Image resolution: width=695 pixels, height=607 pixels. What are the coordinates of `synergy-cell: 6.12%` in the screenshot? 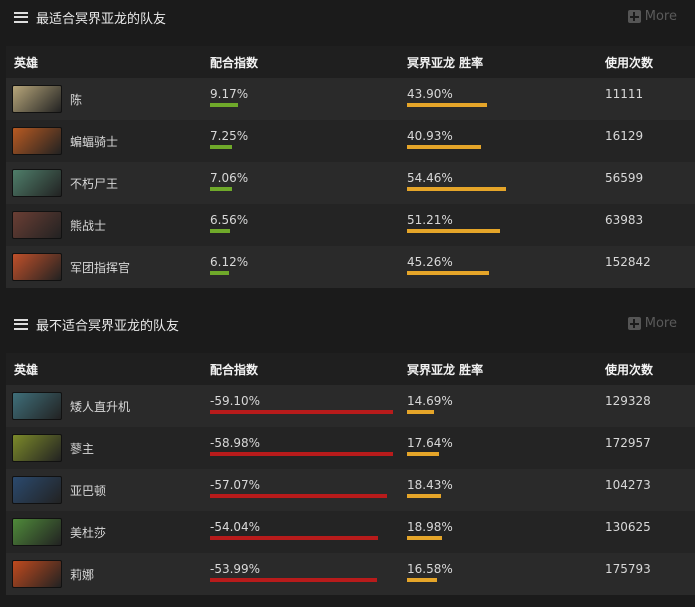 It's located at (308, 265).